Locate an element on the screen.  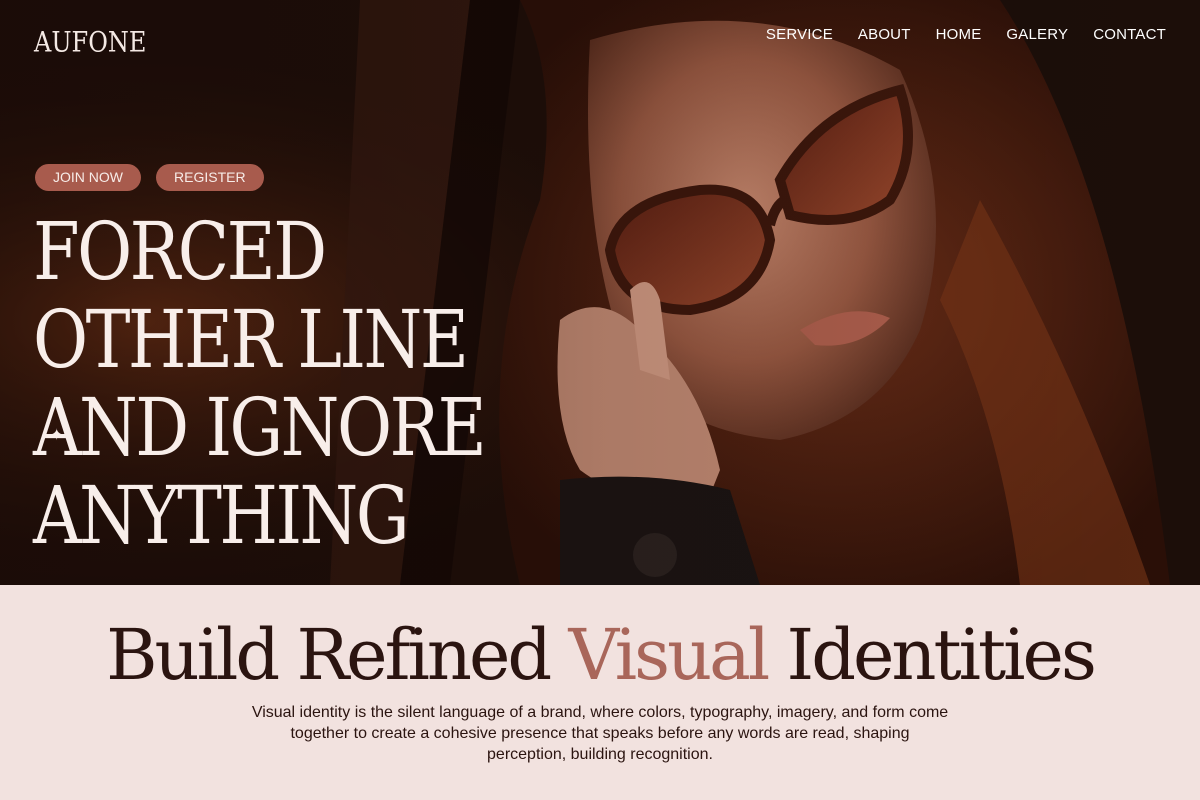
section-title: Build Refined Visual Identities is located at coordinates (600, 655).